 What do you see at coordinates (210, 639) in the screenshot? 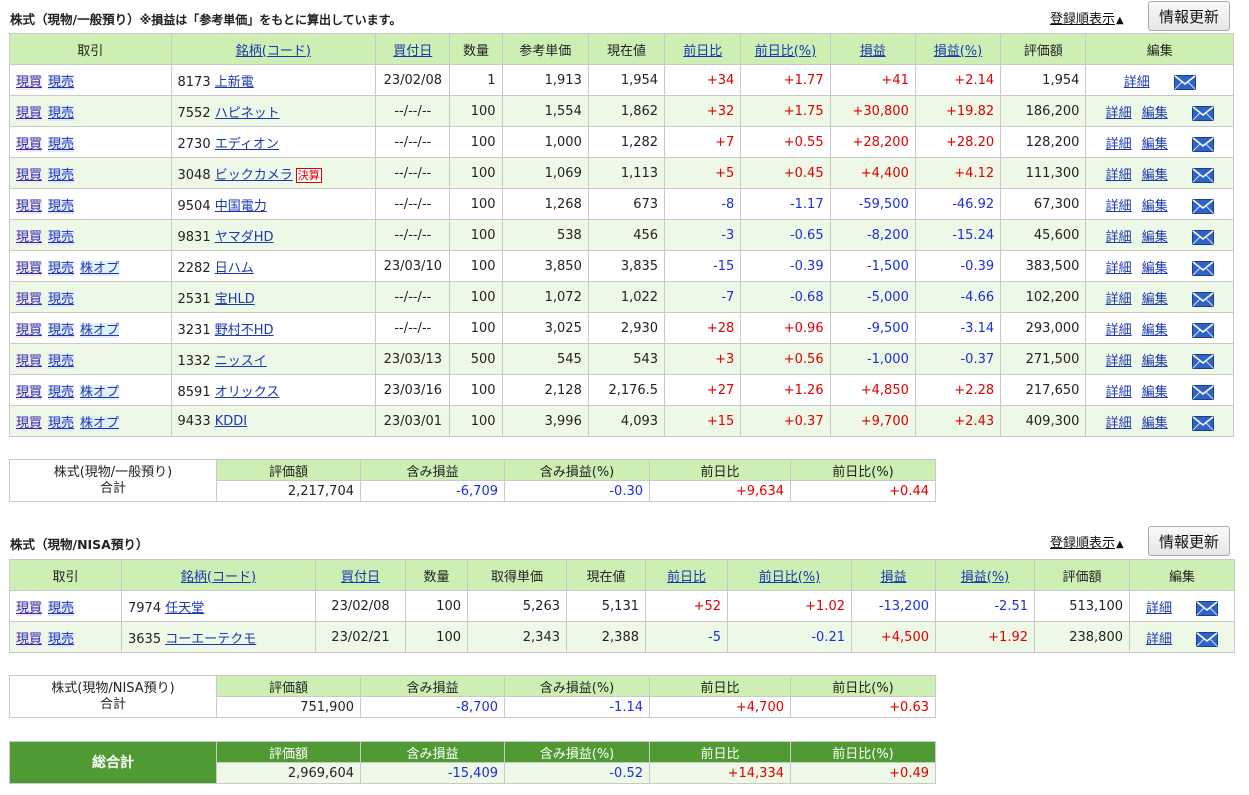
I see `stock-name-link: コーエーテクモ` at bounding box center [210, 639].